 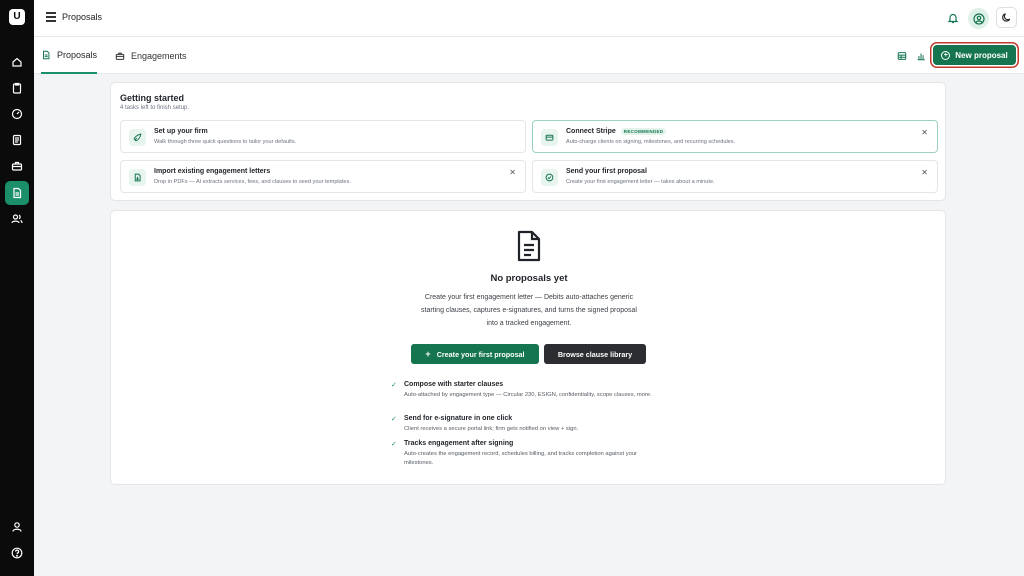 I want to click on moon-icon, so click(x=1006, y=17).